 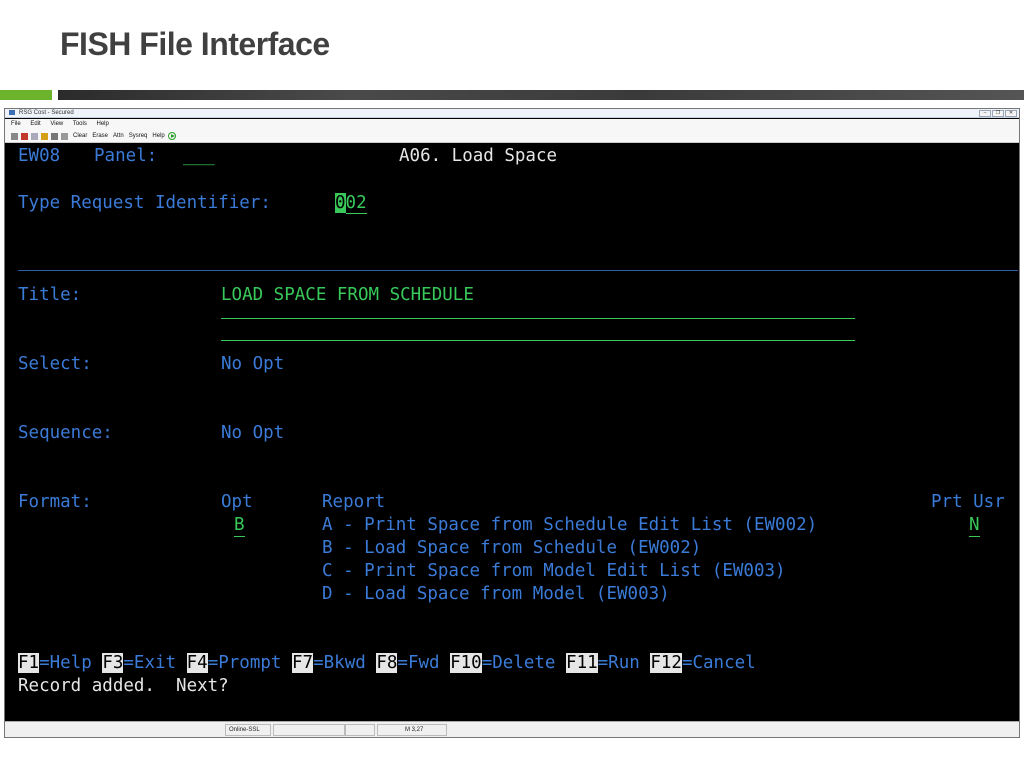 I want to click on minimize-icon: –, so click(x=985, y=113).